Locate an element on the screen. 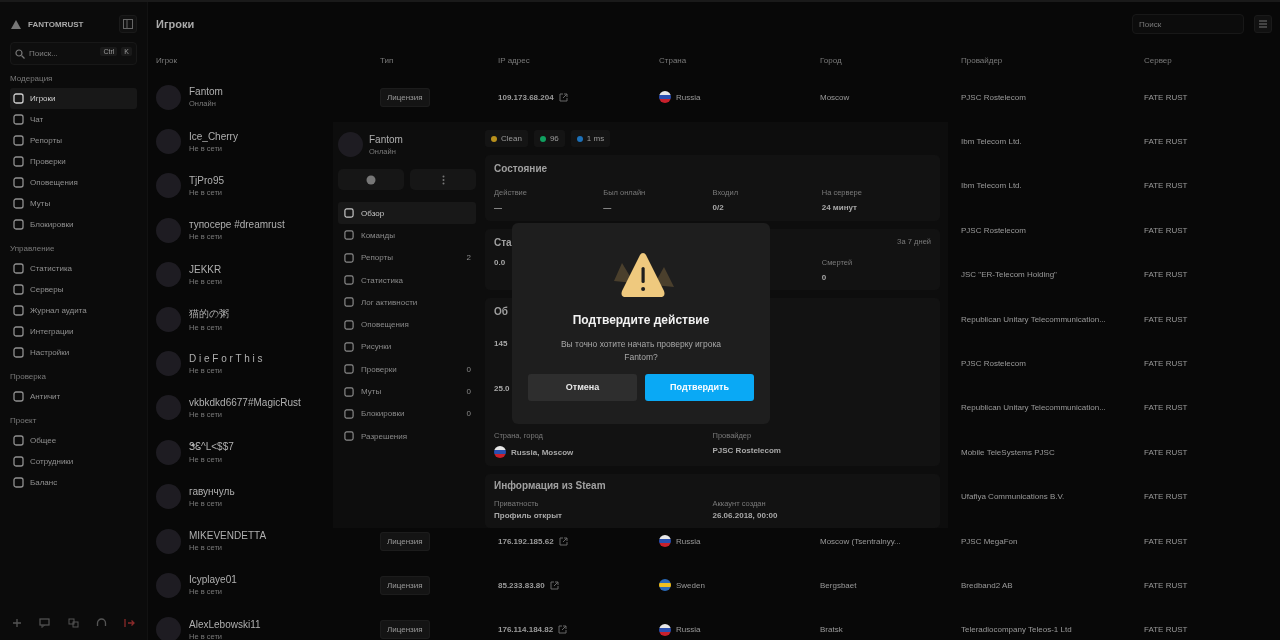 This screenshot has height=640, width=1280. sidebar-item: Статистика is located at coordinates (73, 268).